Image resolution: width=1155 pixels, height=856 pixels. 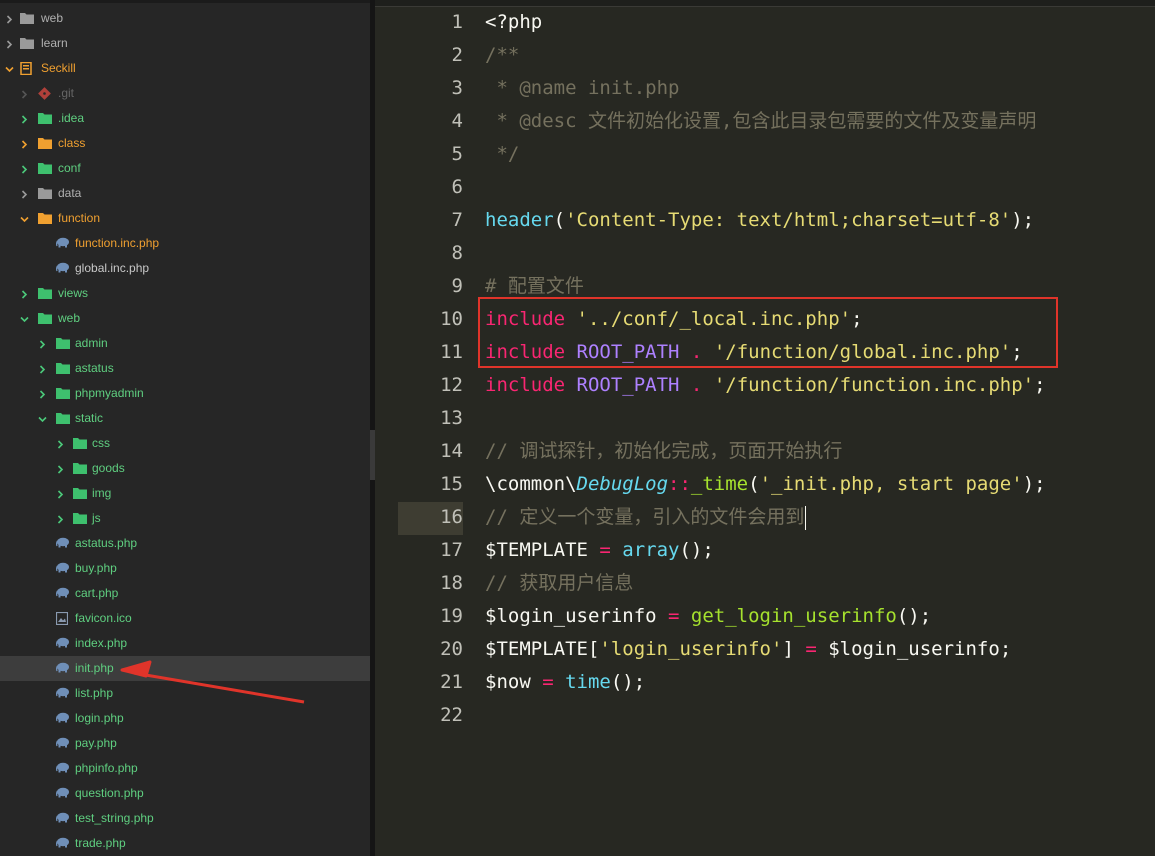 I want to click on line-number: 15, so click(x=451, y=484).